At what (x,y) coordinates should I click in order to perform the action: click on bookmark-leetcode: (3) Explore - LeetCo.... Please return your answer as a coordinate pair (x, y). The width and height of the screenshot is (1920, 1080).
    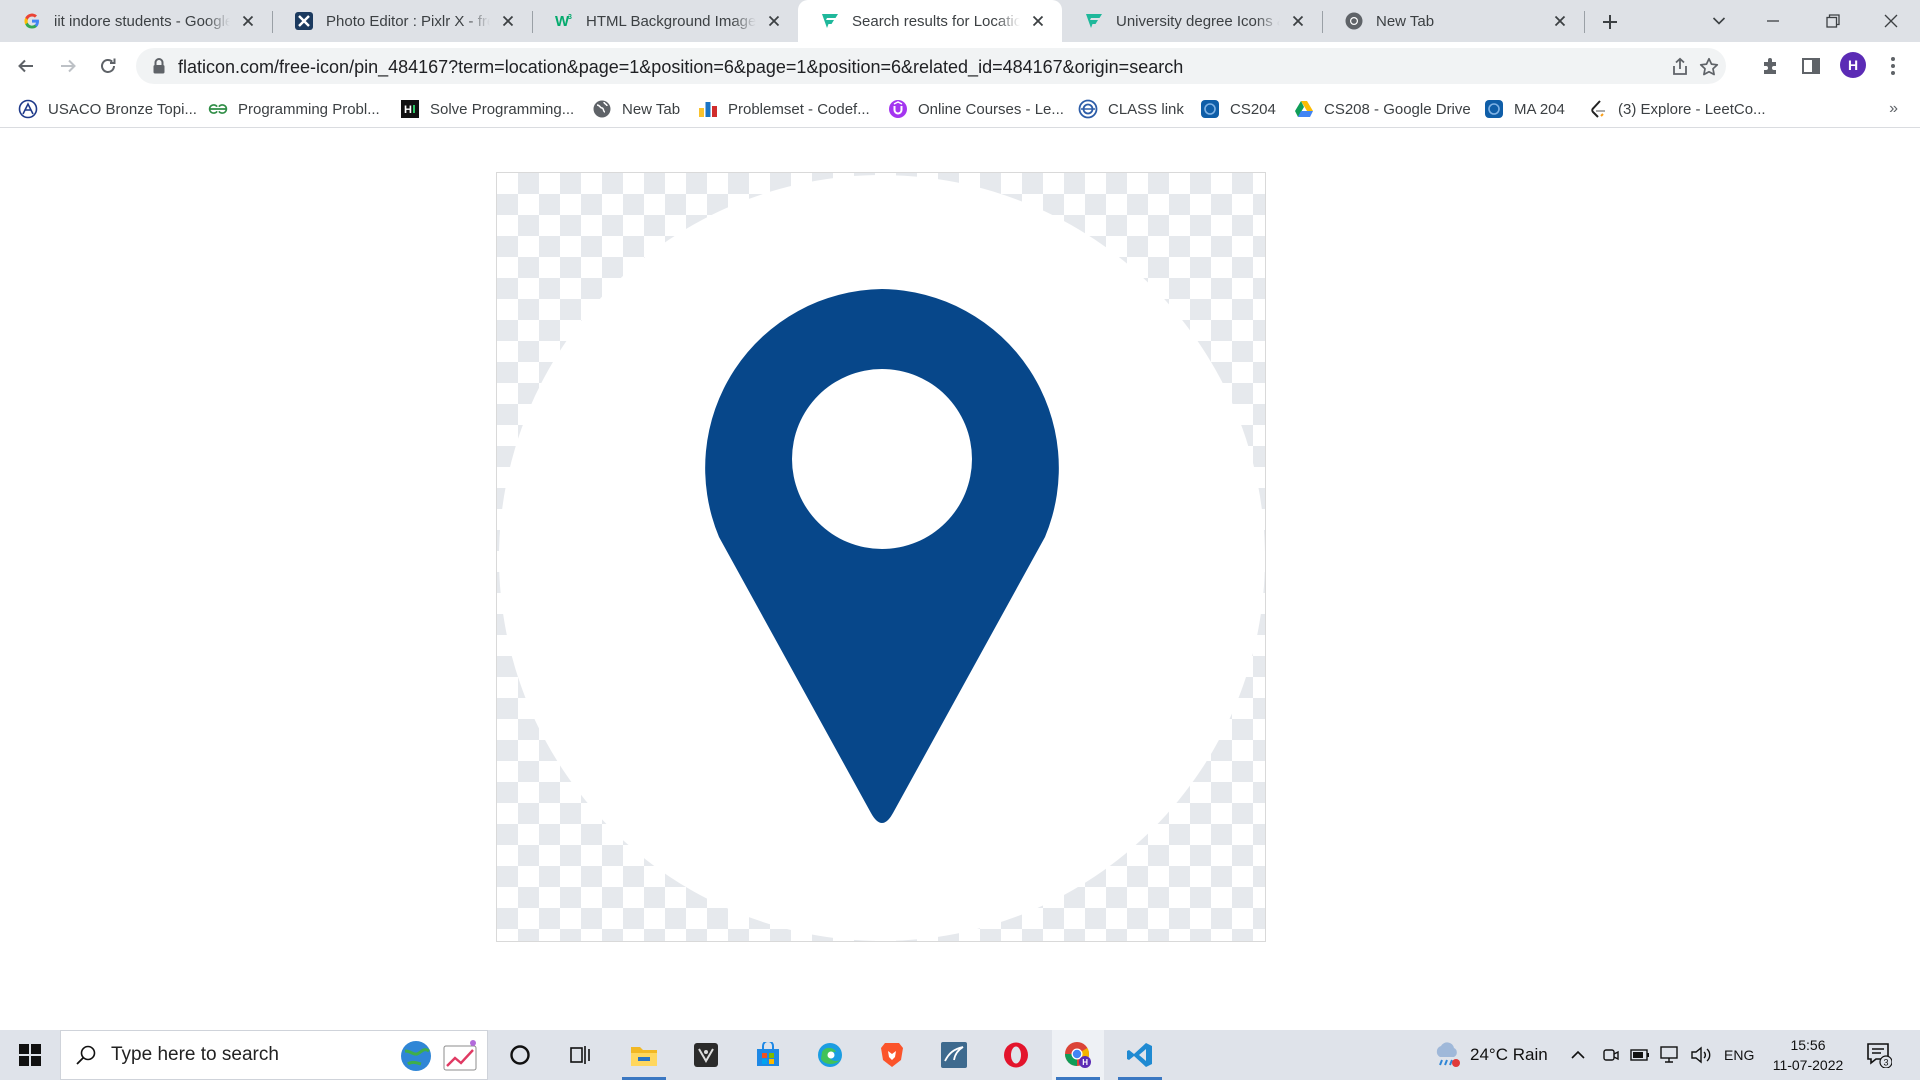
    Looking at the image, I should click on (1677, 109).